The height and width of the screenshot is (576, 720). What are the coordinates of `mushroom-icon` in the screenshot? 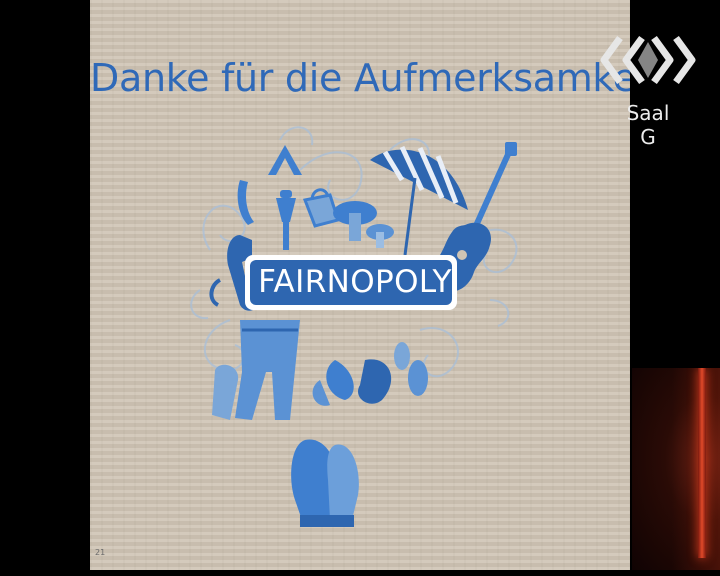 It's located at (363, 224).